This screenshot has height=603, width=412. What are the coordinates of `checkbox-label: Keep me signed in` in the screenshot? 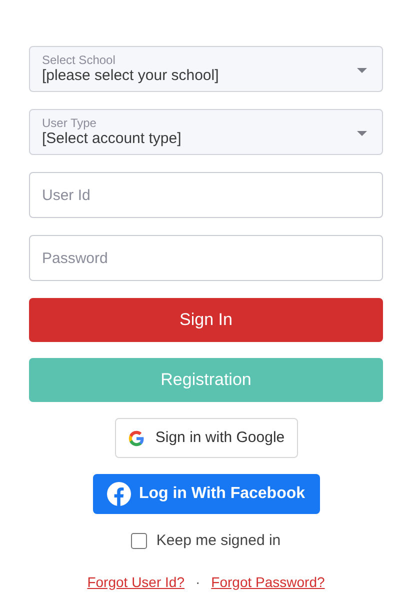 It's located at (218, 541).